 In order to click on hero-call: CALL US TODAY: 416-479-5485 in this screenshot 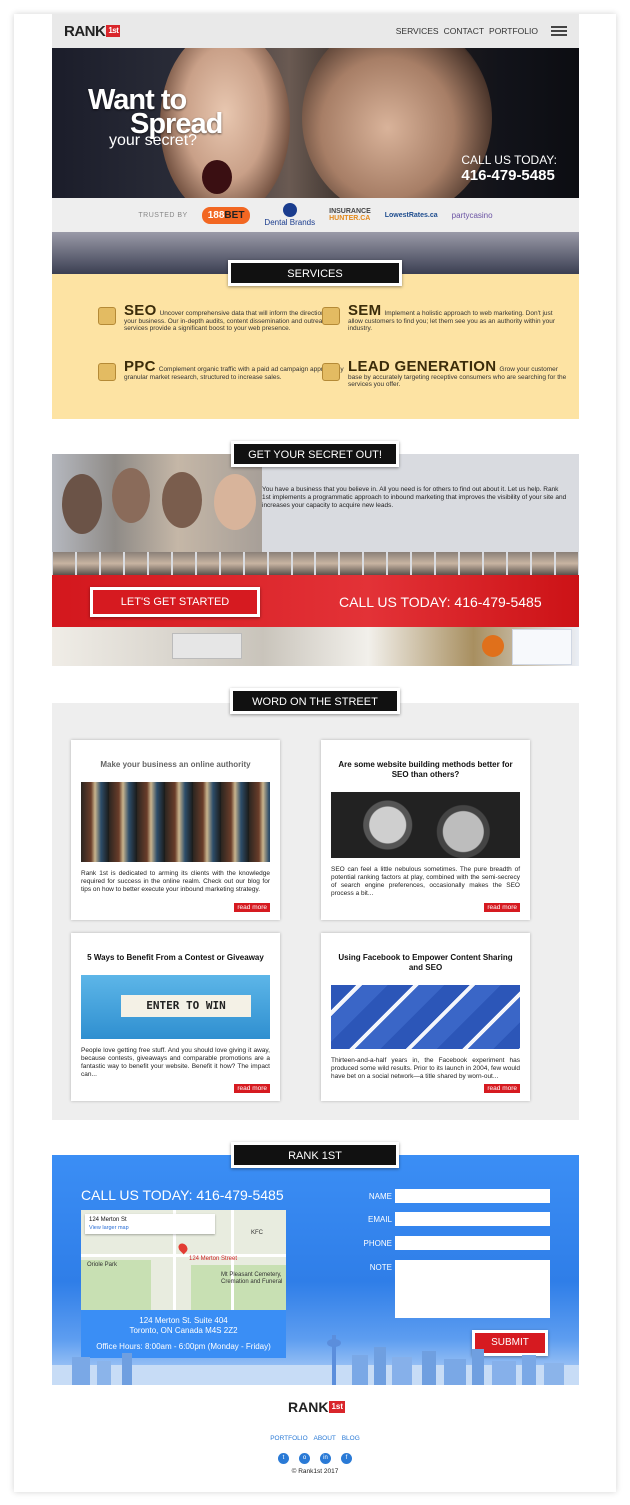, I will do `click(509, 169)`.